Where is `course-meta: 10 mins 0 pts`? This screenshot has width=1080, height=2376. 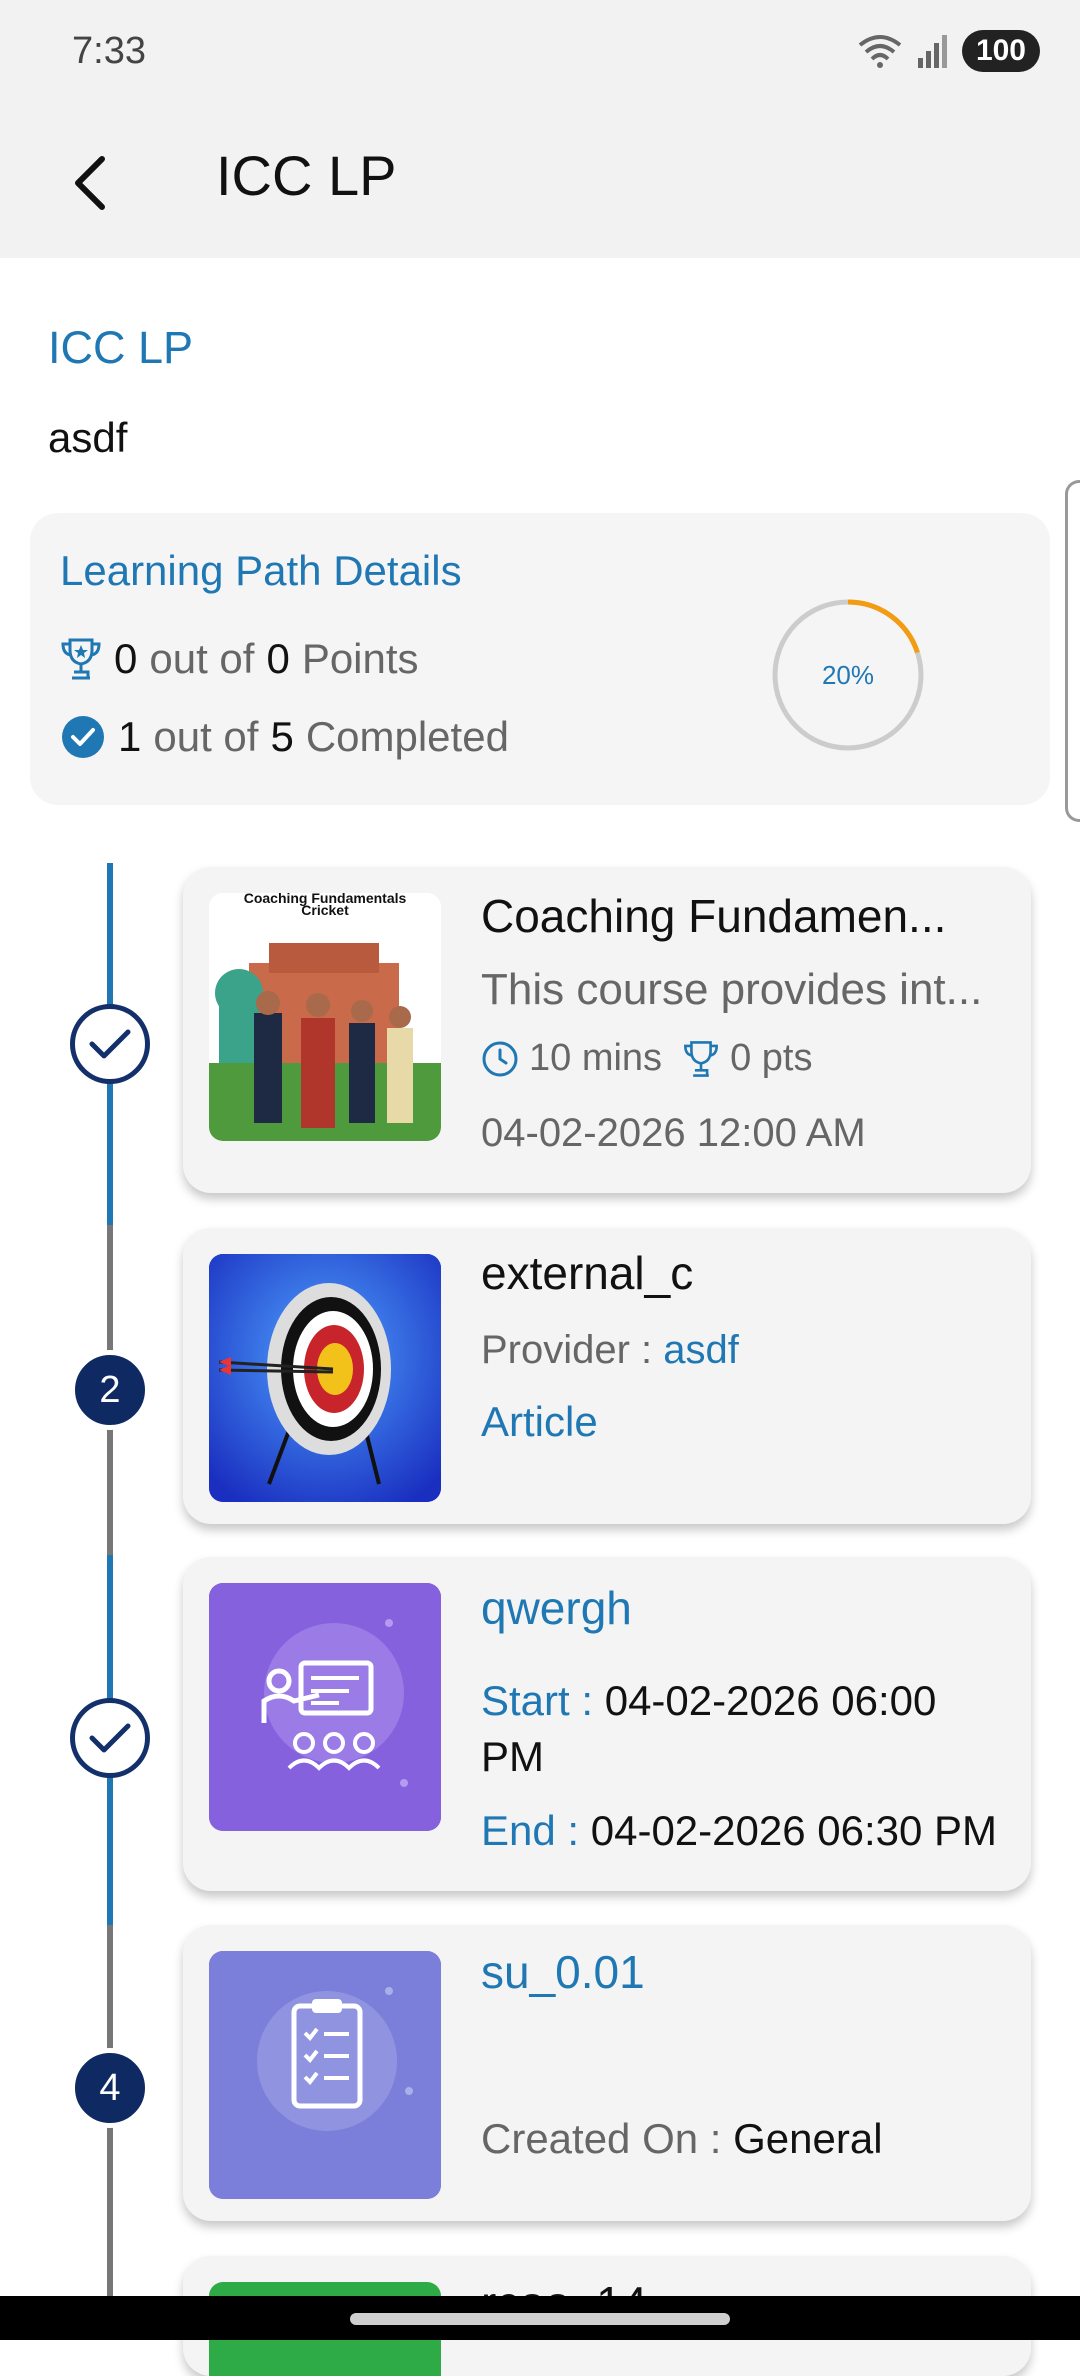 course-meta: 10 mins 0 pts is located at coordinates (746, 1058).